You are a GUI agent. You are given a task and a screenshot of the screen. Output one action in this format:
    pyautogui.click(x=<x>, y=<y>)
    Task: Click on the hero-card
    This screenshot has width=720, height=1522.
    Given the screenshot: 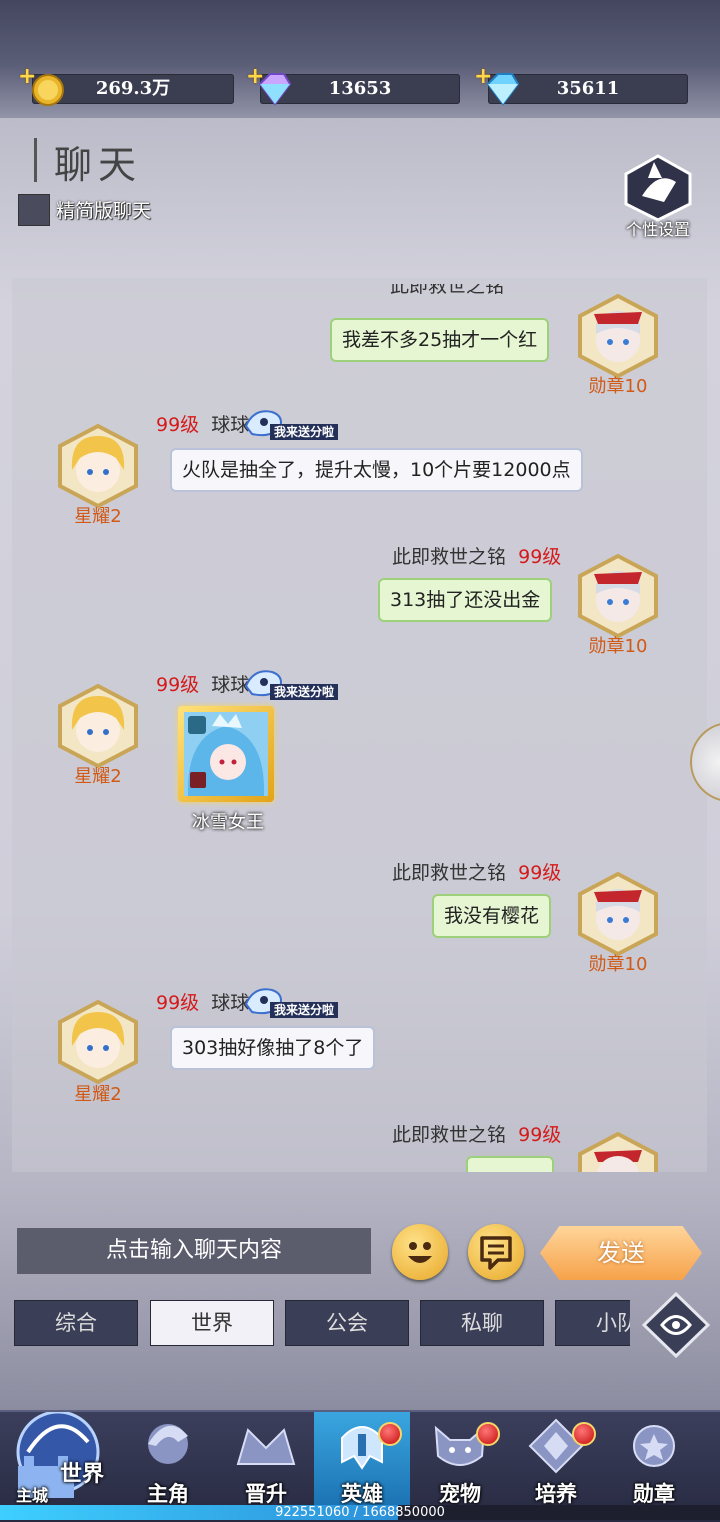 What is the action you would take?
    pyautogui.click(x=226, y=754)
    